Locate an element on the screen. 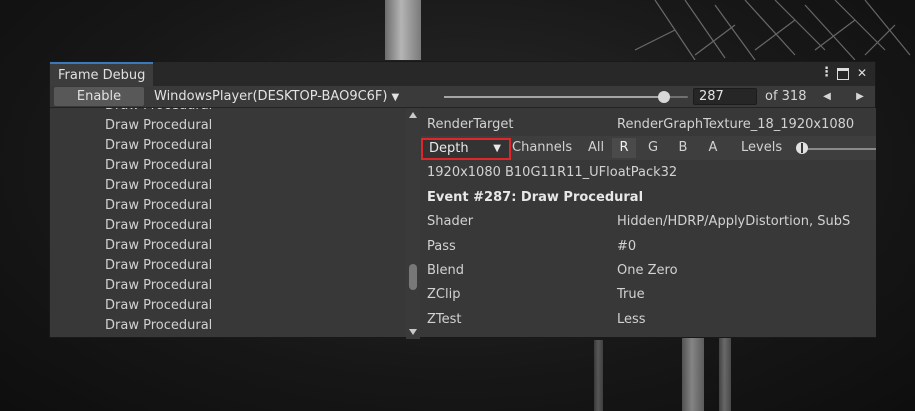 This screenshot has height=411, width=915. pass-value: #0 is located at coordinates (627, 246).